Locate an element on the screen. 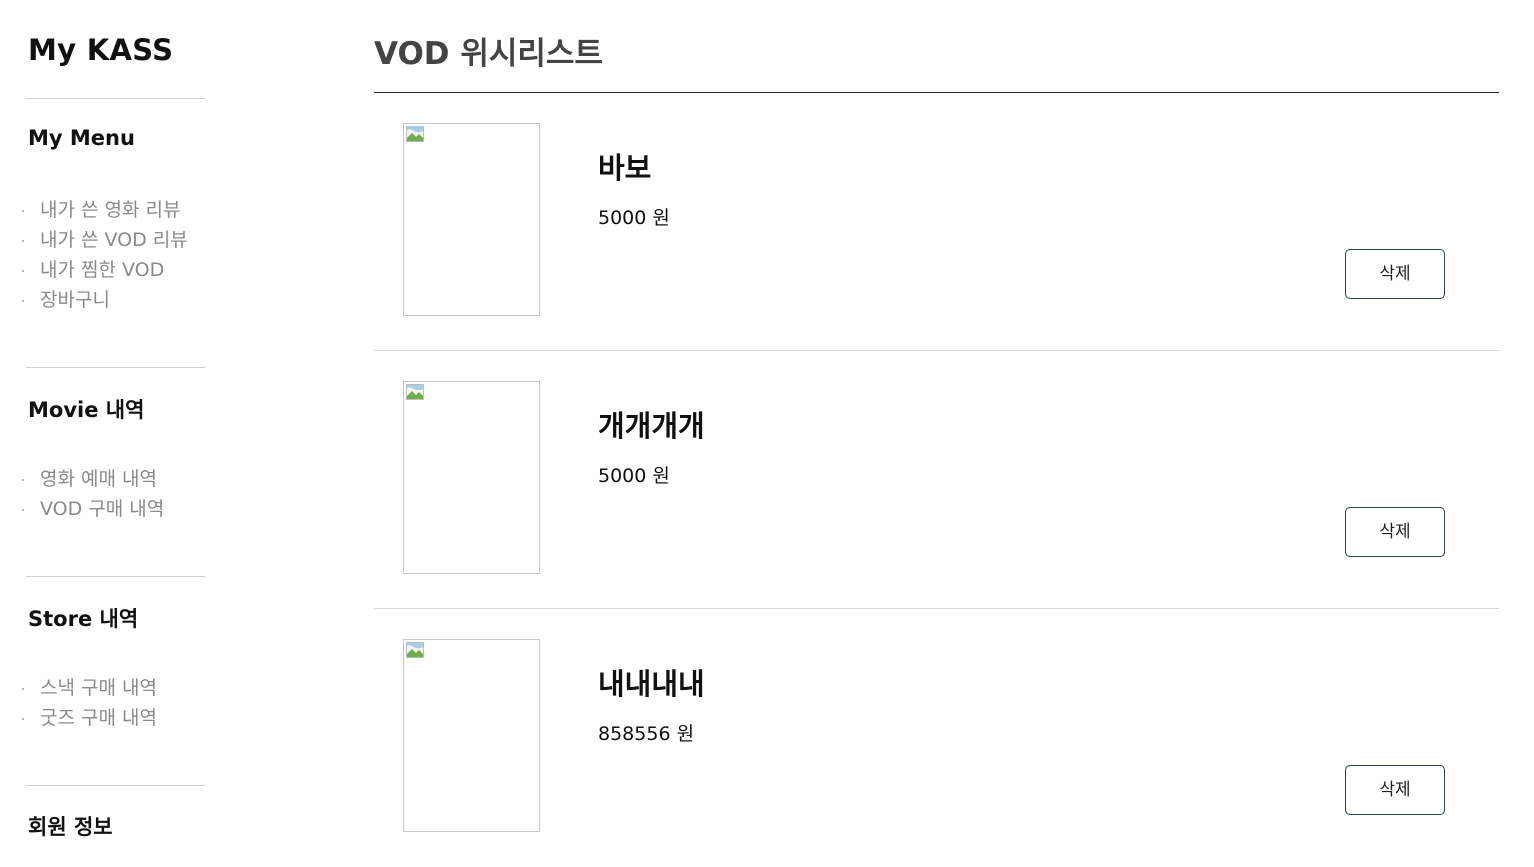 The height and width of the screenshot is (867, 1534). sidebar-item-my-vod-reviews: 내가 쓴 VOD 리뷰 is located at coordinates (105, 240).